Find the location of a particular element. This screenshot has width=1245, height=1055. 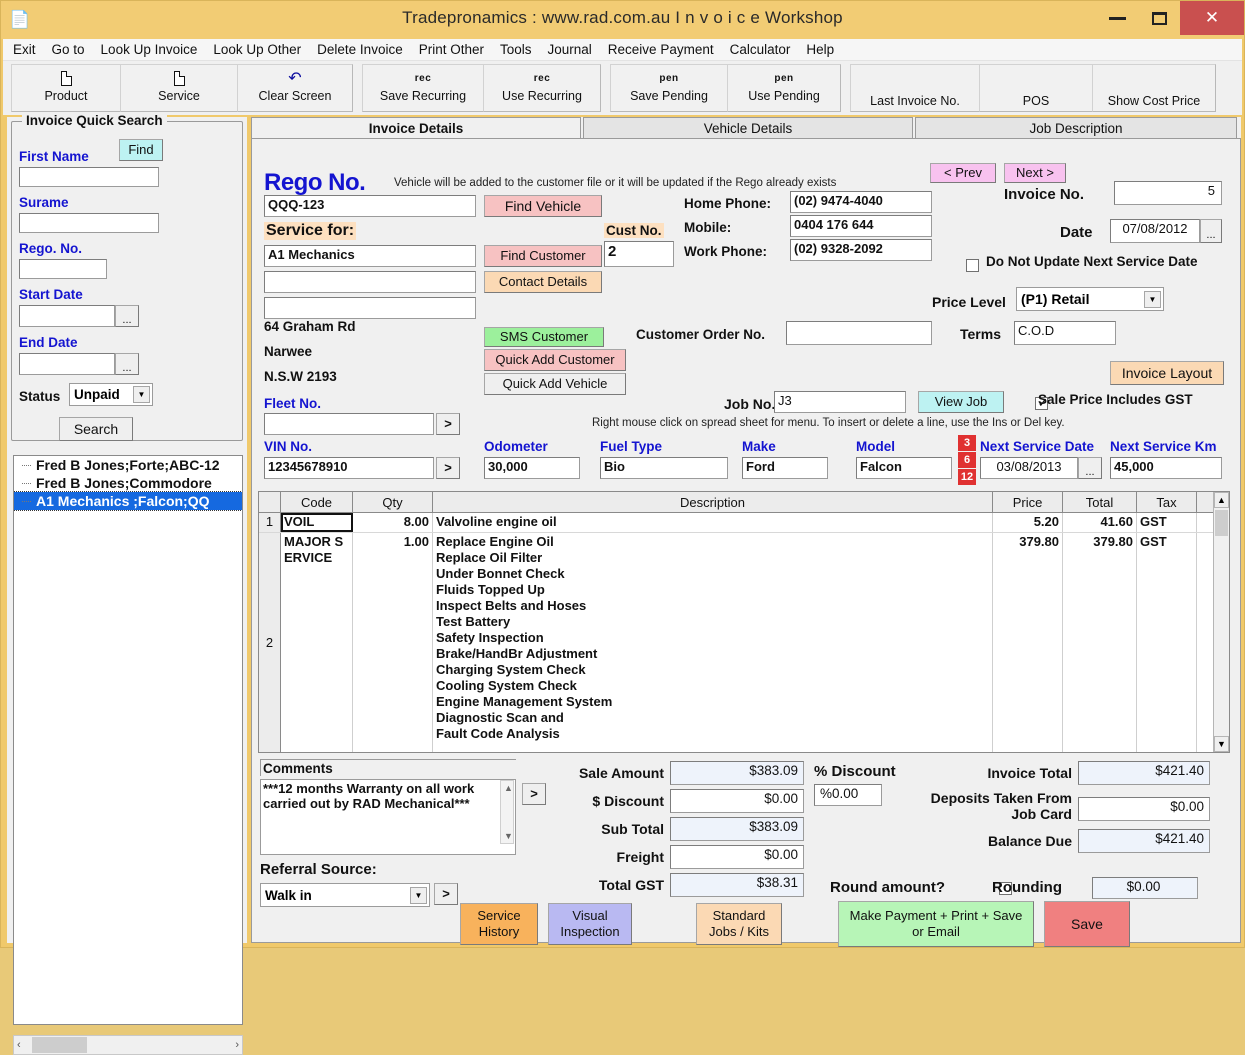

list-item: A1 Mechanics ;Falcon;QQ is located at coordinates (128, 501).